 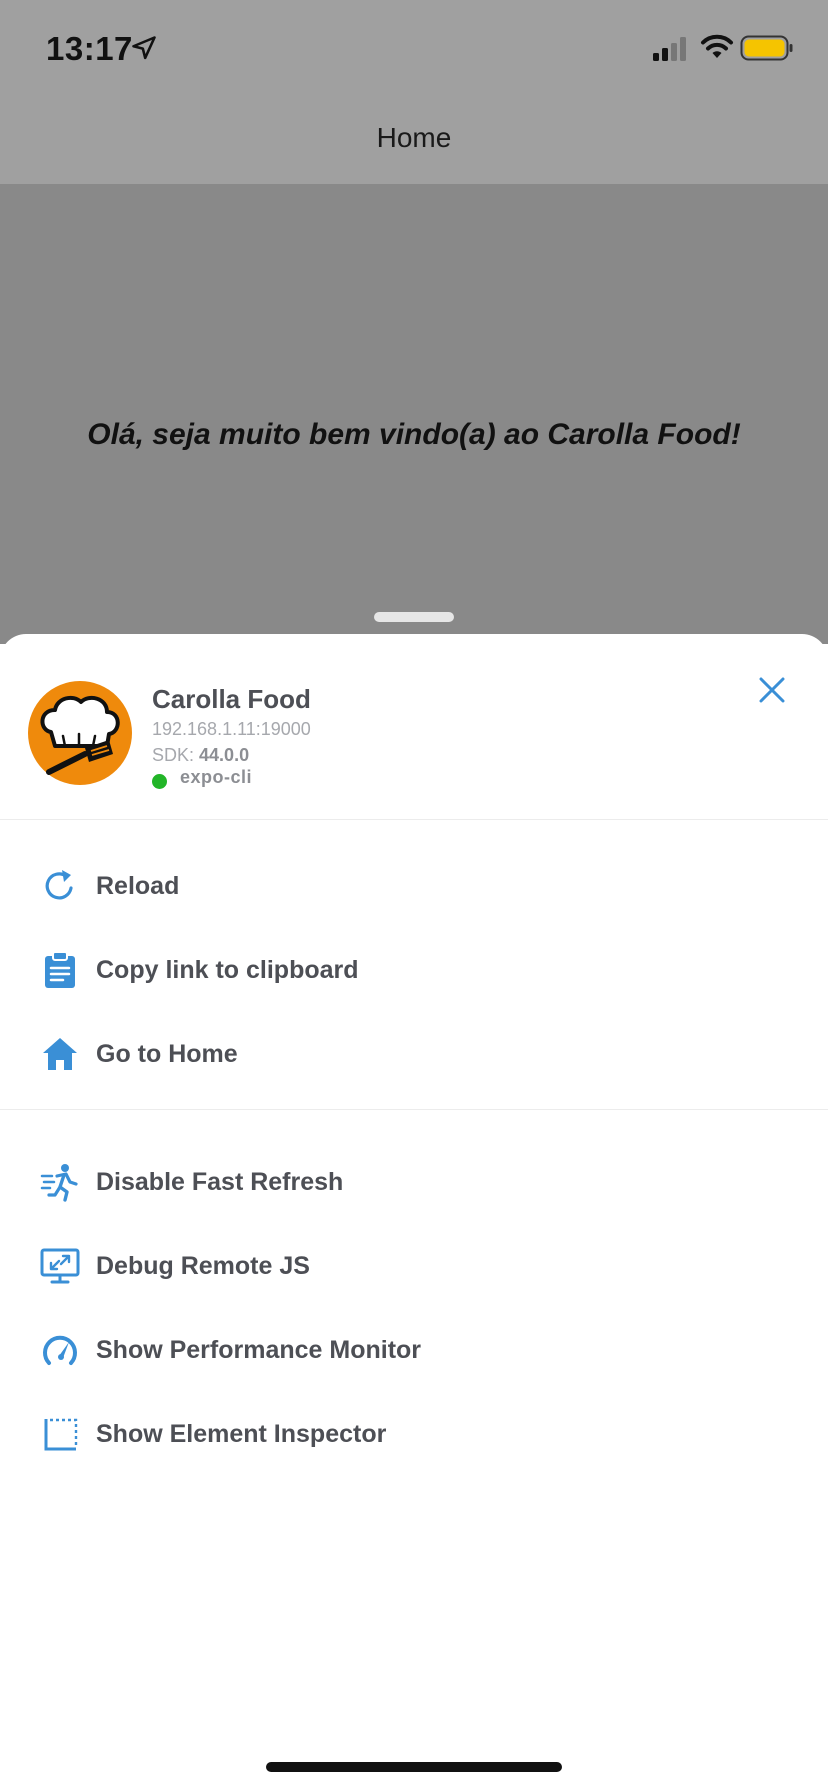 What do you see at coordinates (717, 46) in the screenshot?
I see `wifi-icon` at bounding box center [717, 46].